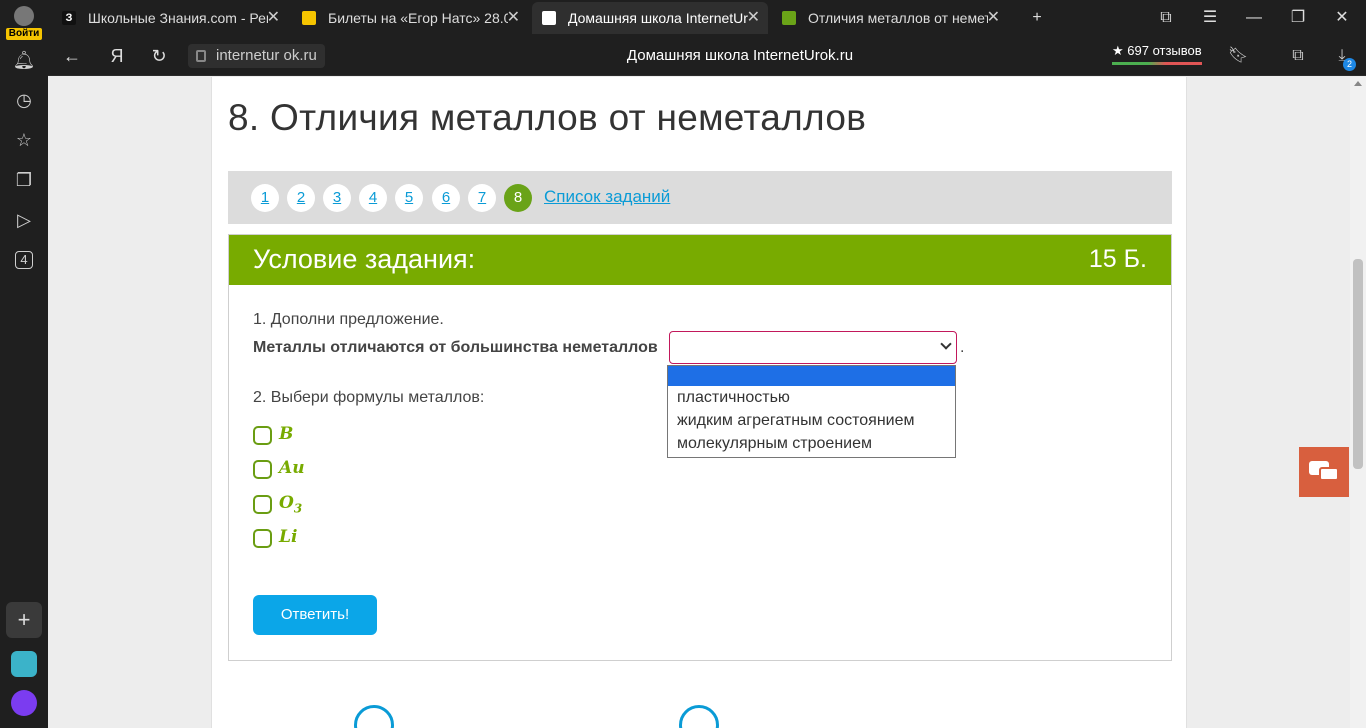 Image resolution: width=1366 pixels, height=728 pixels. I want to click on pager-item-8-current: 8, so click(518, 198).